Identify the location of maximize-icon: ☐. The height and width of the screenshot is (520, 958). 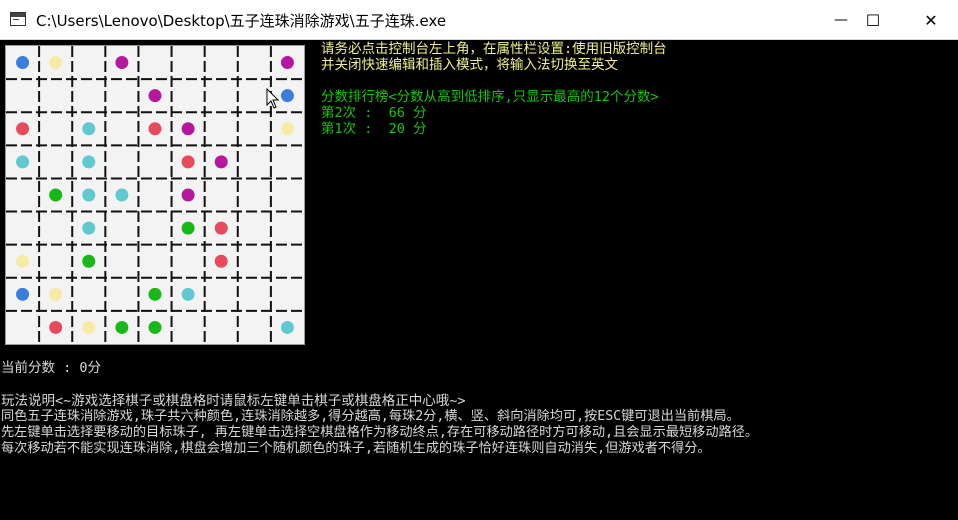
(873, 20).